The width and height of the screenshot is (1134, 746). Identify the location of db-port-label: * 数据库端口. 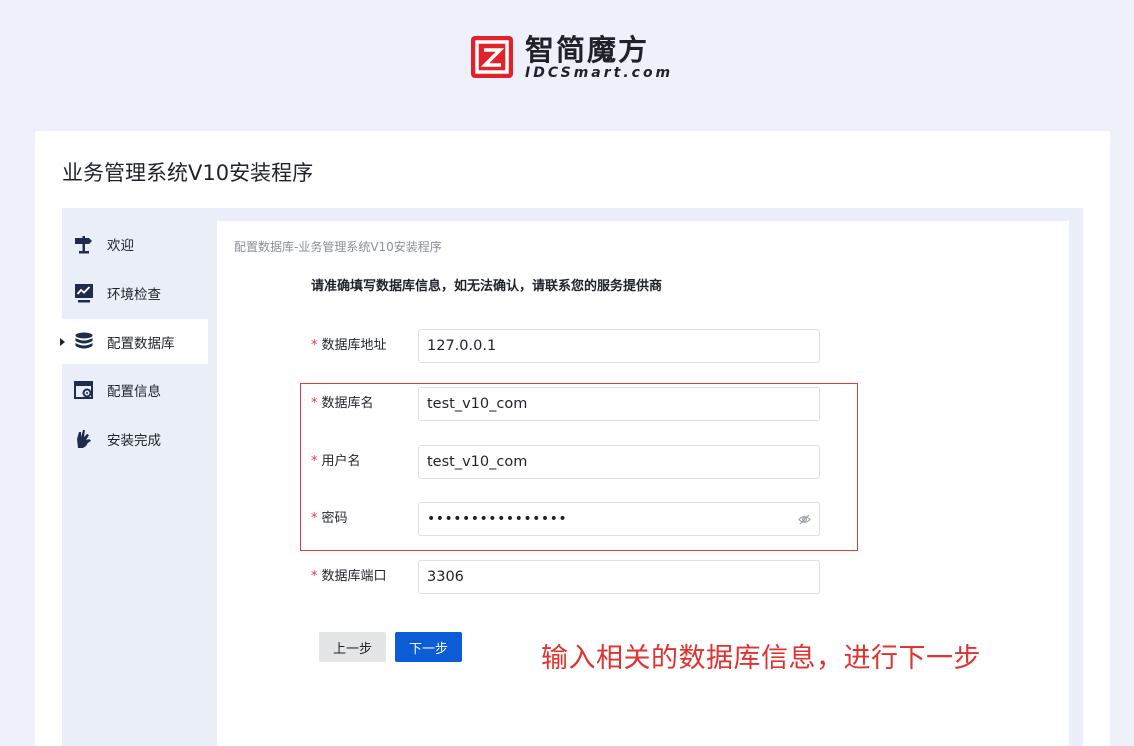
(349, 574).